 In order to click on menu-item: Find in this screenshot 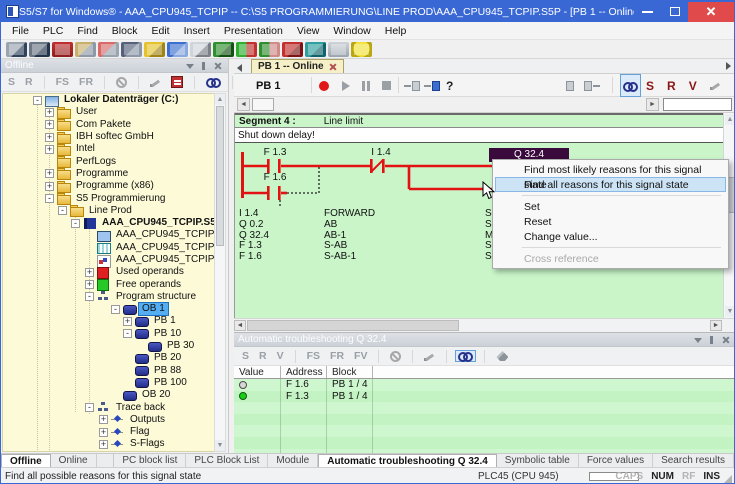, I will do `click(87, 31)`.